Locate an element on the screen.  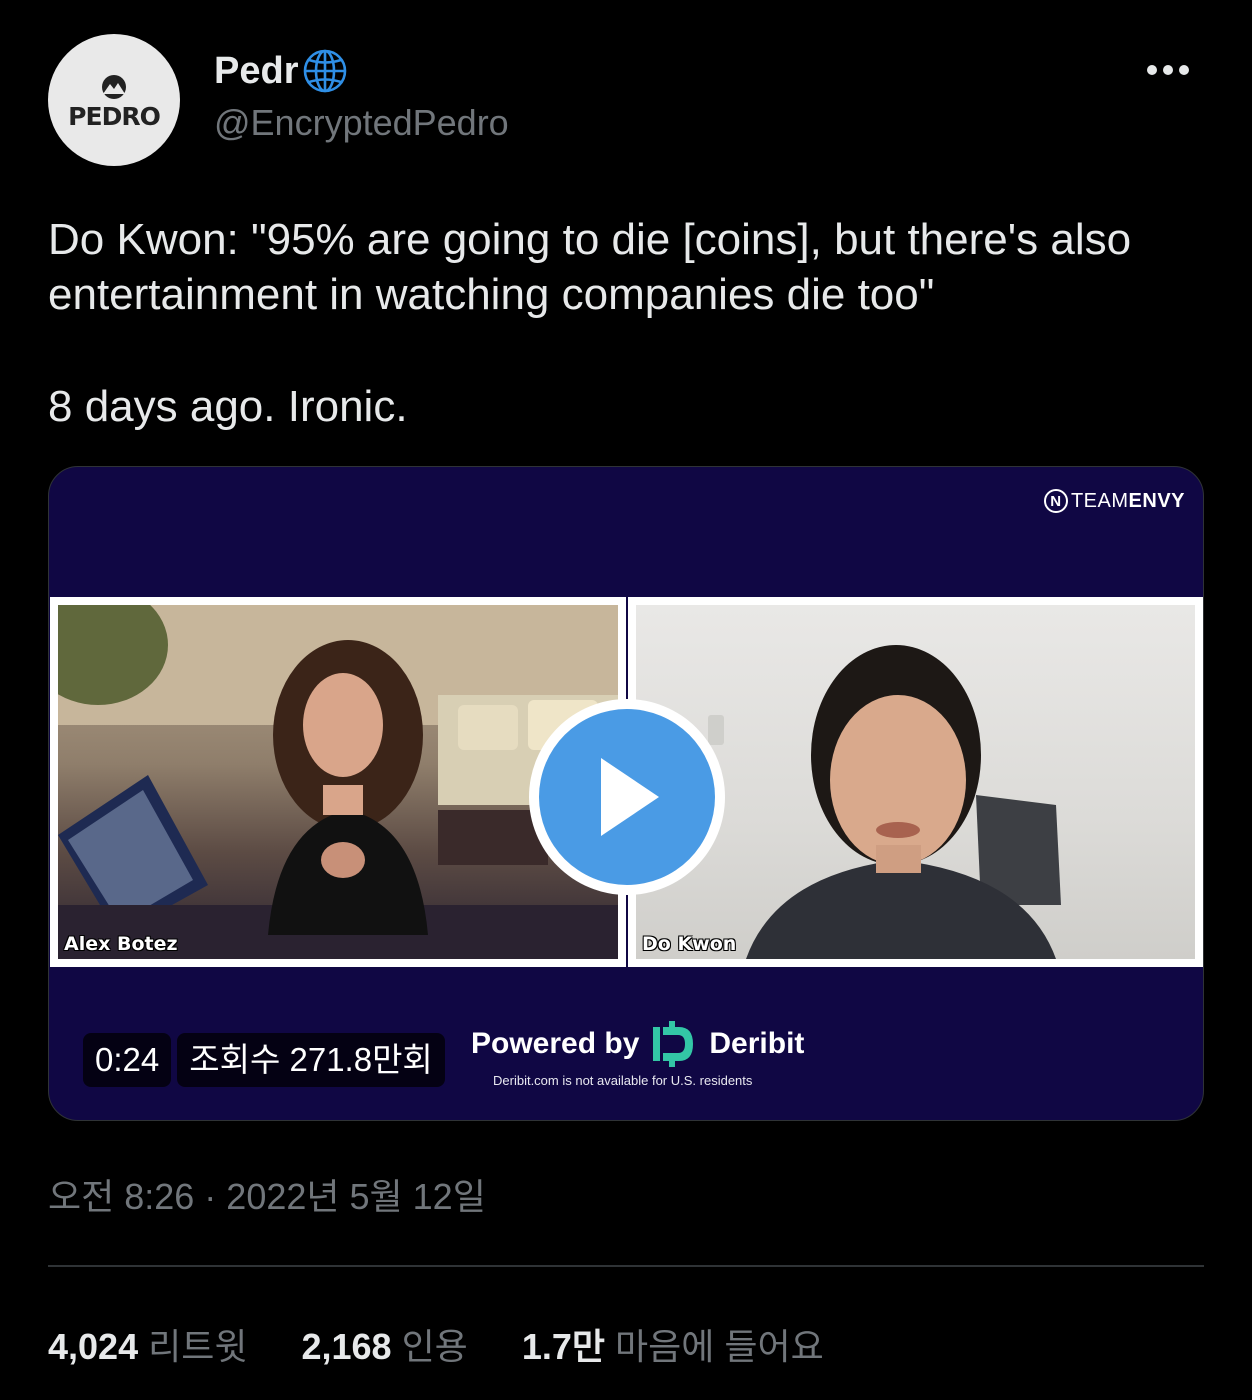
tweet-line-comment: 8 days ago. Ironic. is located at coordinates (228, 406).